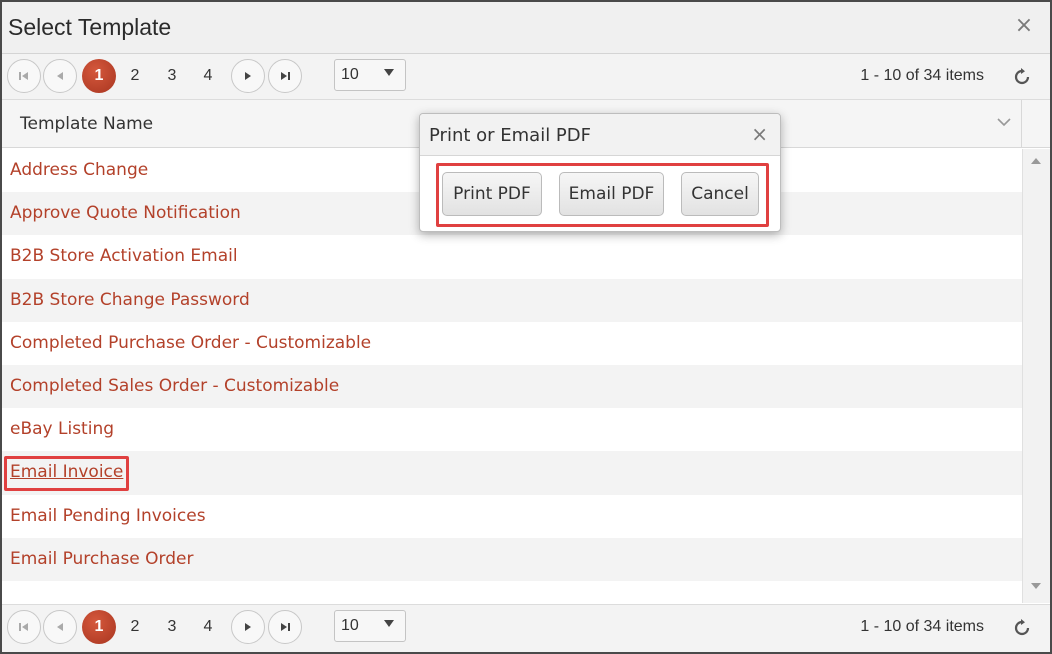  What do you see at coordinates (174, 386) in the screenshot?
I see `template-name: Completed Sales Order - Customizable` at bounding box center [174, 386].